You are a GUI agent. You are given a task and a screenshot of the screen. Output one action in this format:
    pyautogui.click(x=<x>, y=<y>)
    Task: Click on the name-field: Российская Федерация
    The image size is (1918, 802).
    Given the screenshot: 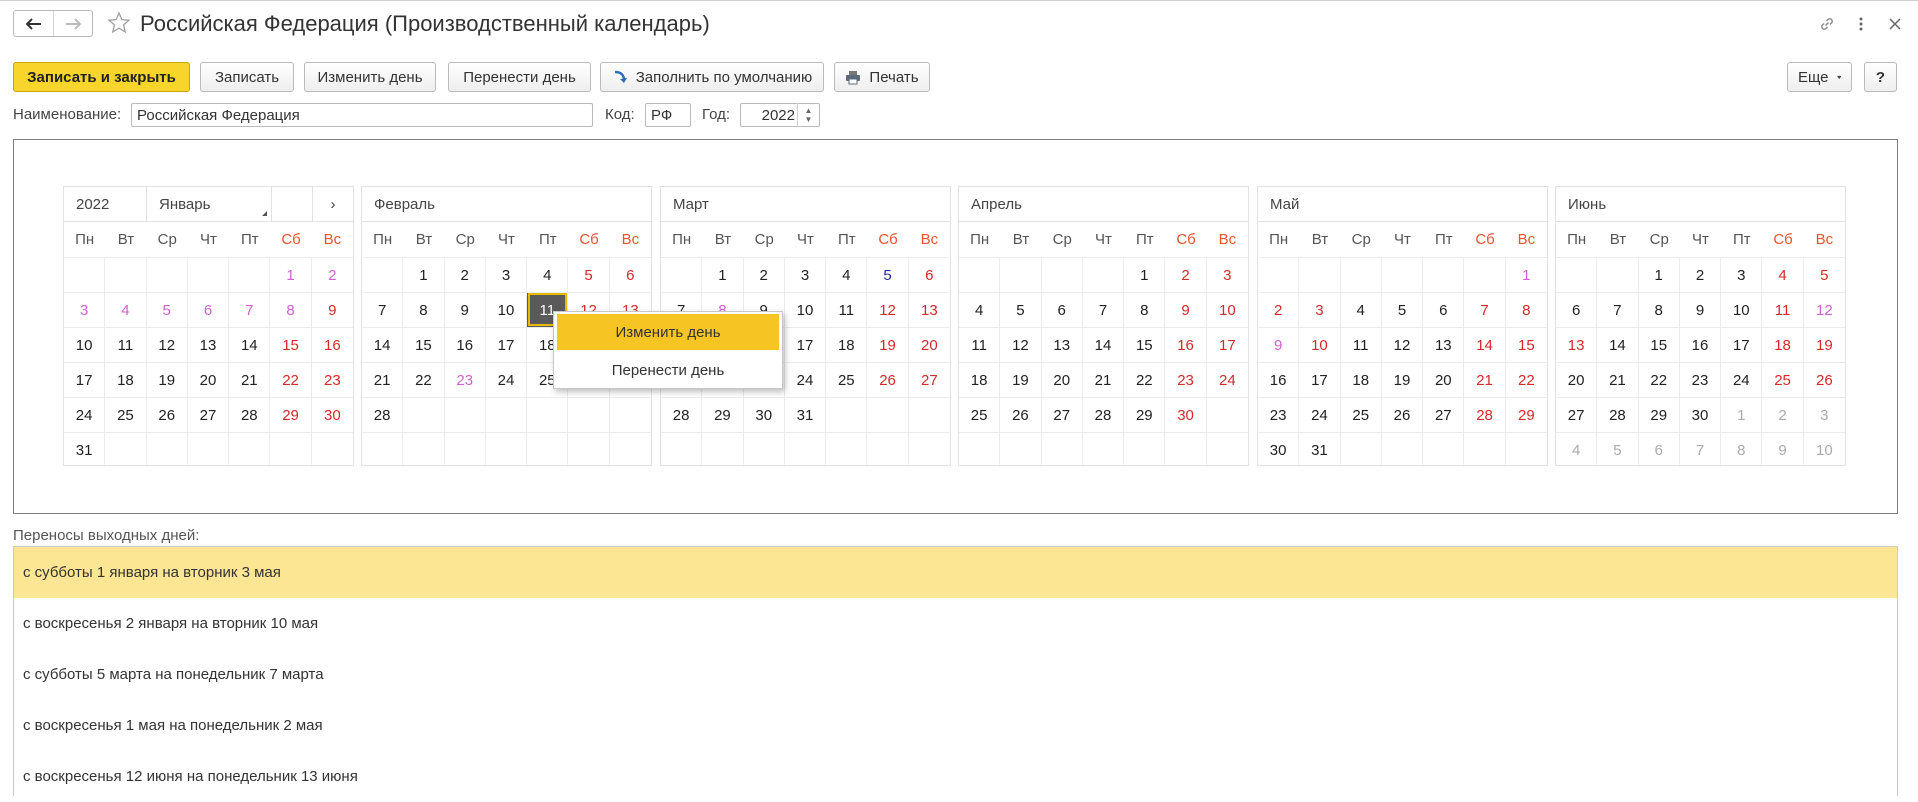 What is the action you would take?
    pyautogui.click(x=362, y=115)
    